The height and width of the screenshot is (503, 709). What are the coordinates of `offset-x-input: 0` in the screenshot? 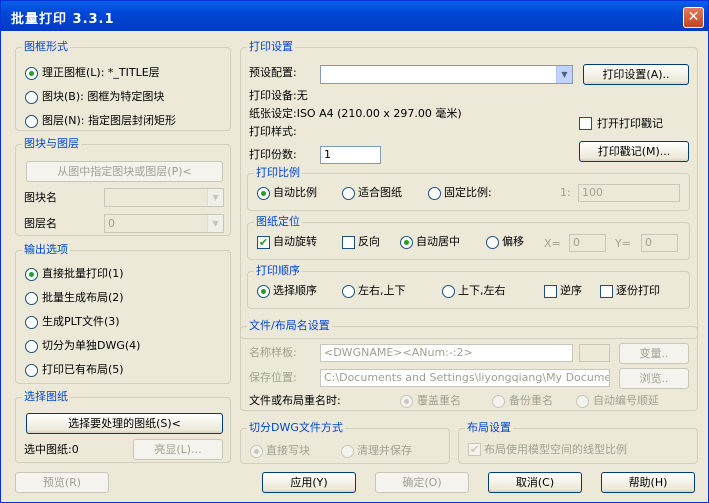 It's located at (587, 243).